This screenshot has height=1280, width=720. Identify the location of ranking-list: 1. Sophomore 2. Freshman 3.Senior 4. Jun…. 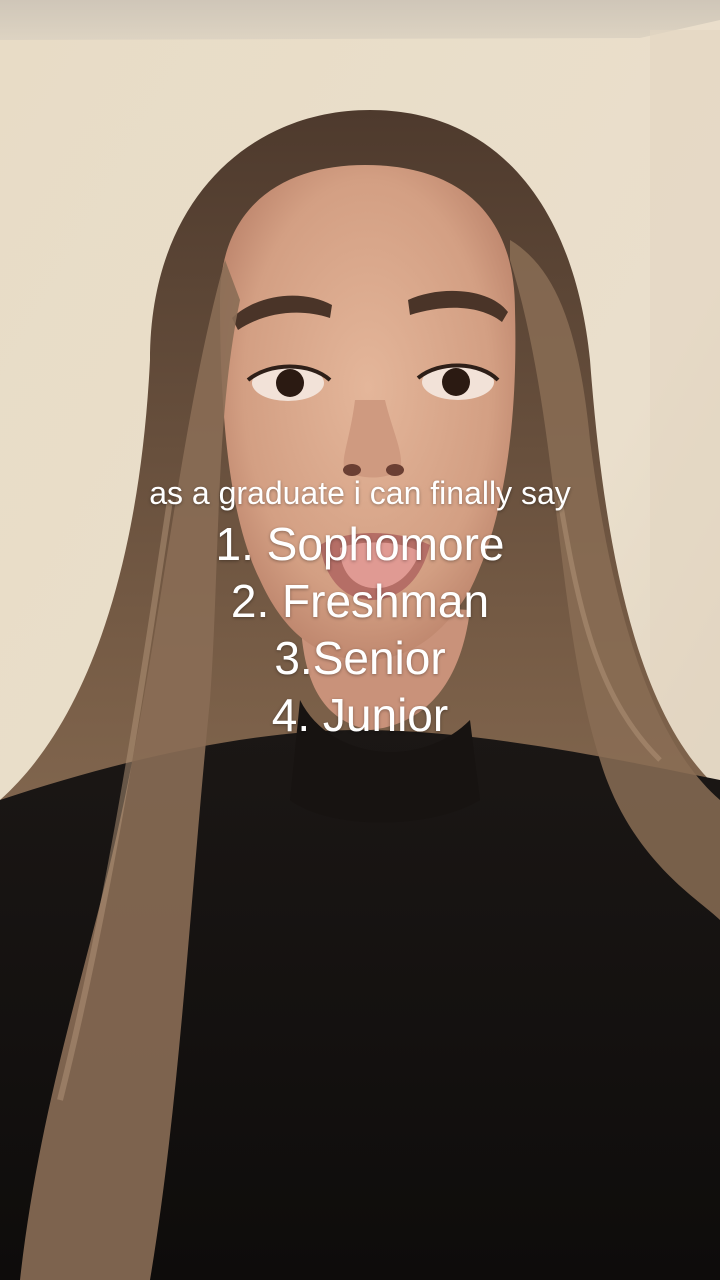
(360, 630).